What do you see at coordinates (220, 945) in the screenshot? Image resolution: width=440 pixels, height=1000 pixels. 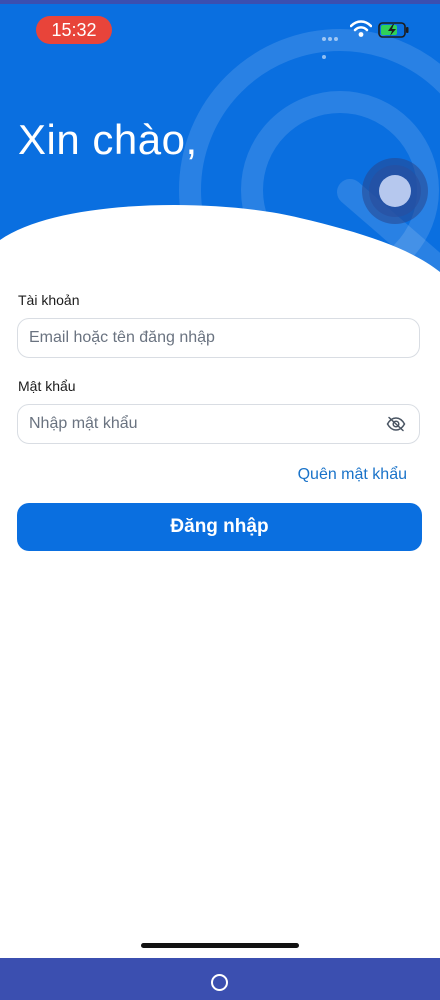 I see `home-indicator` at bounding box center [220, 945].